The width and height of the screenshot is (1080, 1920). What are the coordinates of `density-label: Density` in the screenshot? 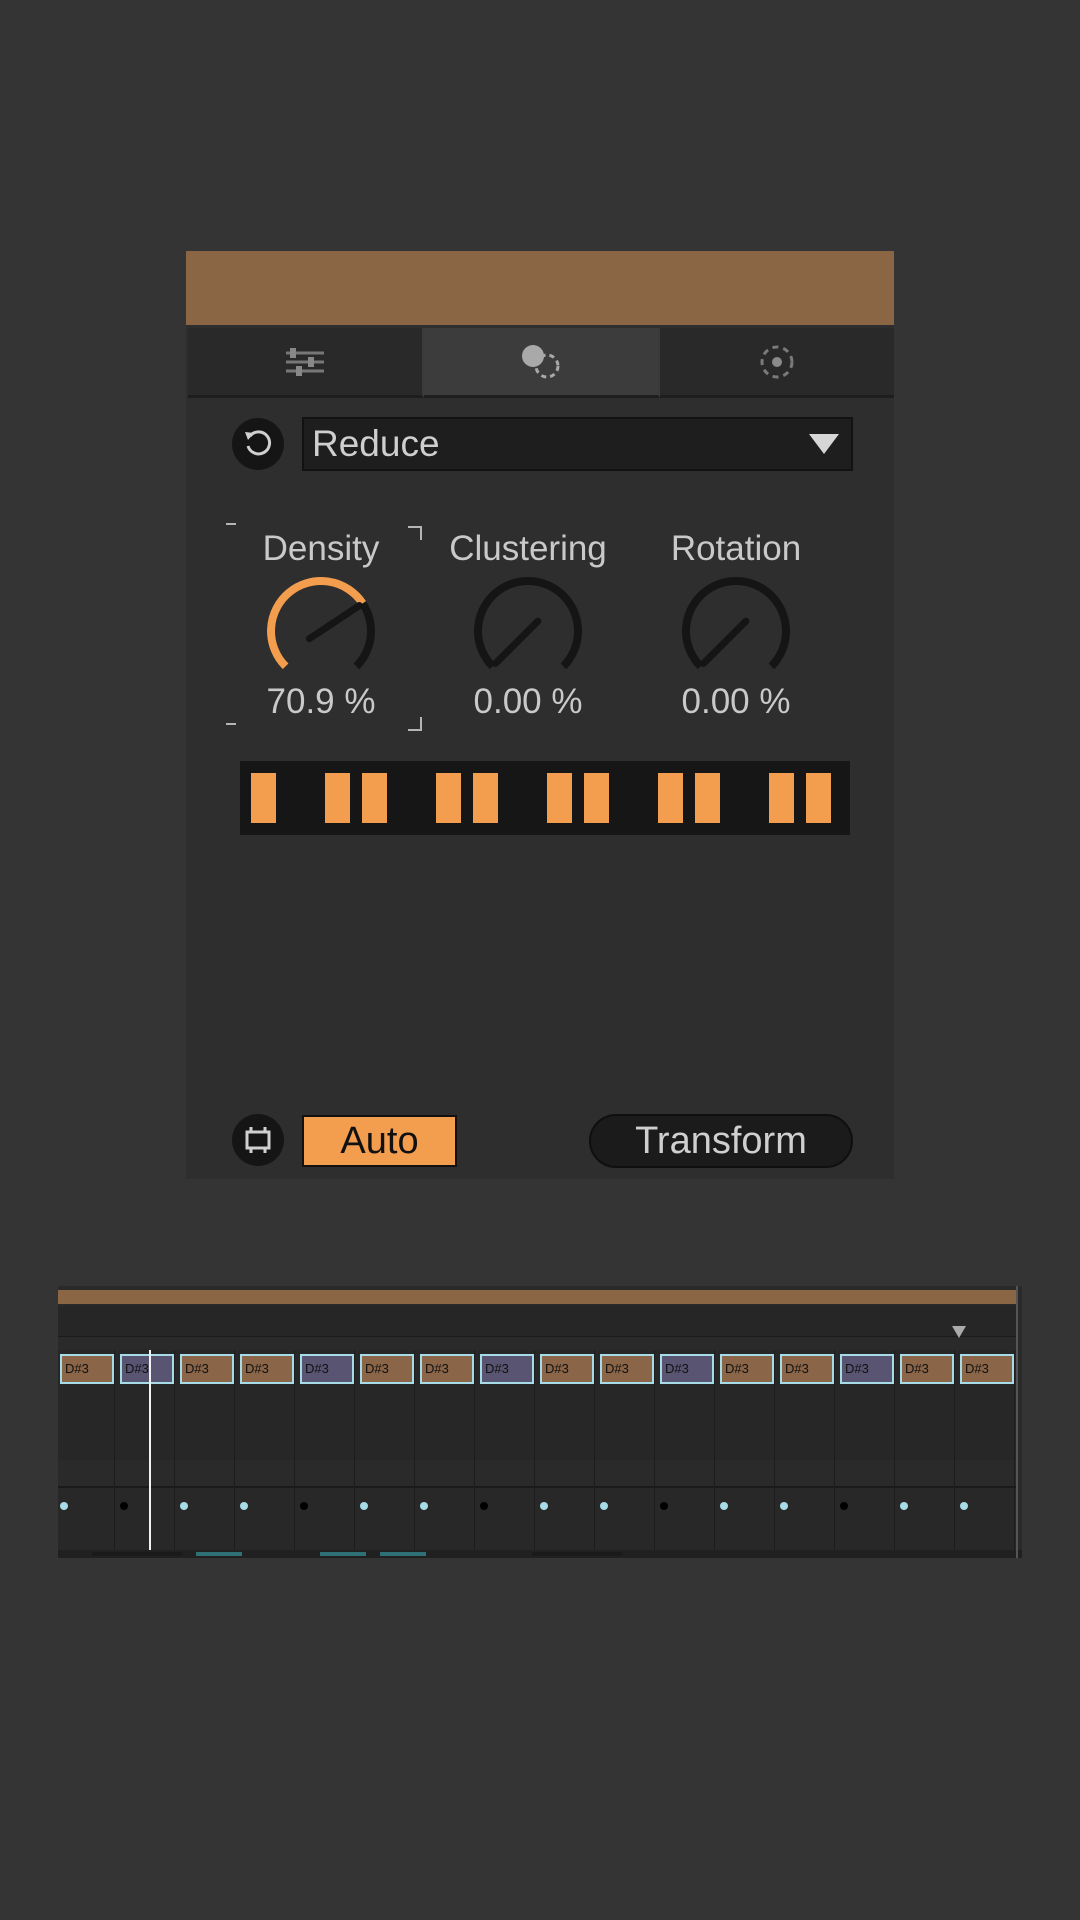 It's located at (321, 548).